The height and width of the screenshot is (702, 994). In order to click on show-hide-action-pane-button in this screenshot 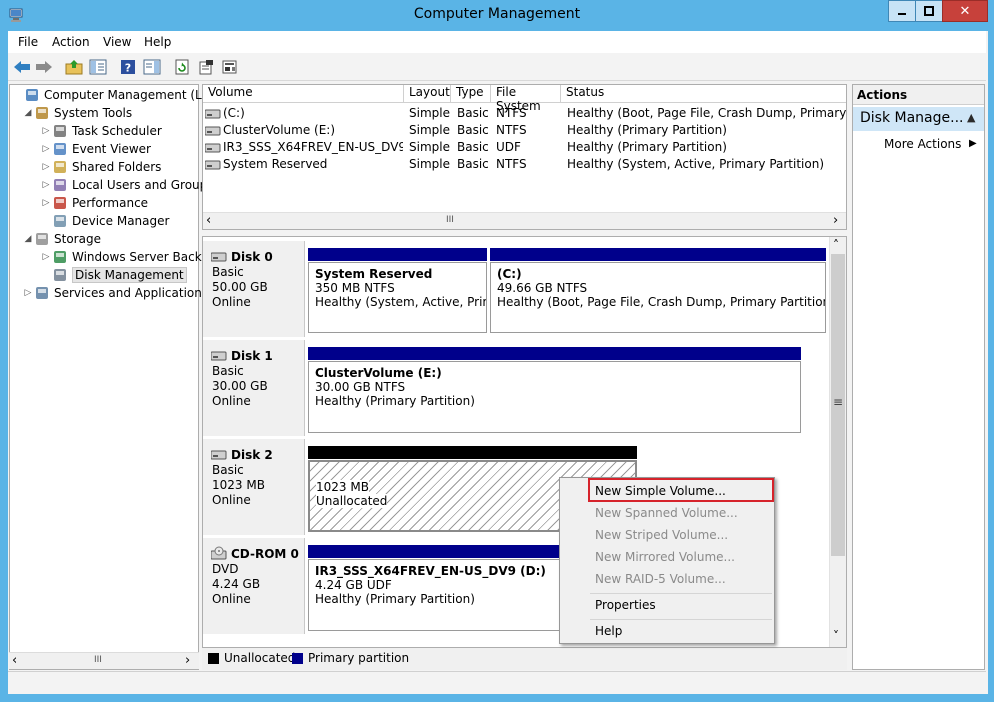, I will do `click(152, 67)`.